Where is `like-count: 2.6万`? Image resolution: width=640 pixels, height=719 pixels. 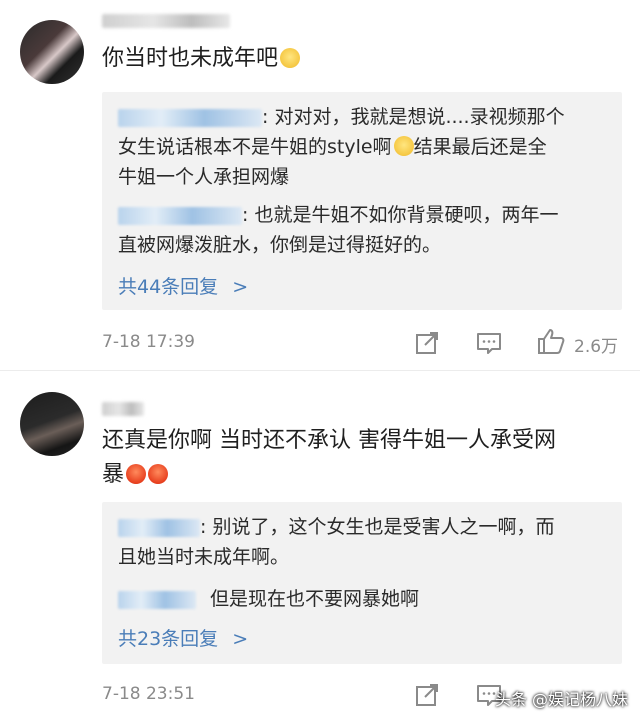
like-count: 2.6万 is located at coordinates (596, 347).